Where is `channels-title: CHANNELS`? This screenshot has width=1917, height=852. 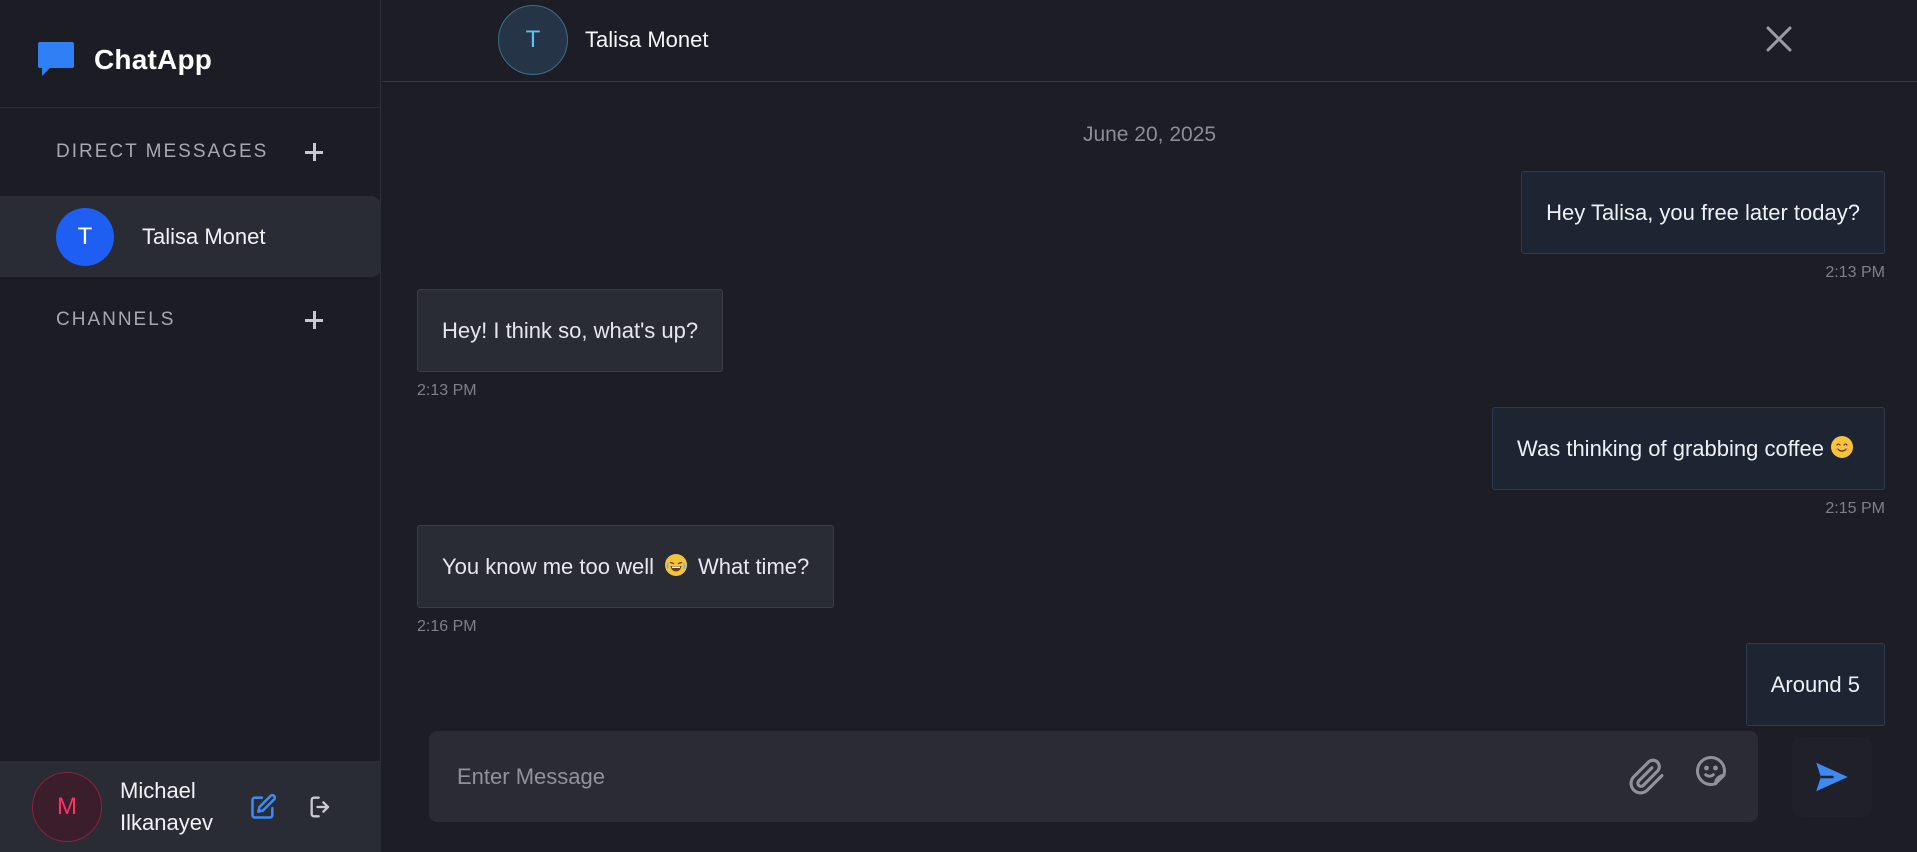
channels-title: CHANNELS is located at coordinates (116, 319).